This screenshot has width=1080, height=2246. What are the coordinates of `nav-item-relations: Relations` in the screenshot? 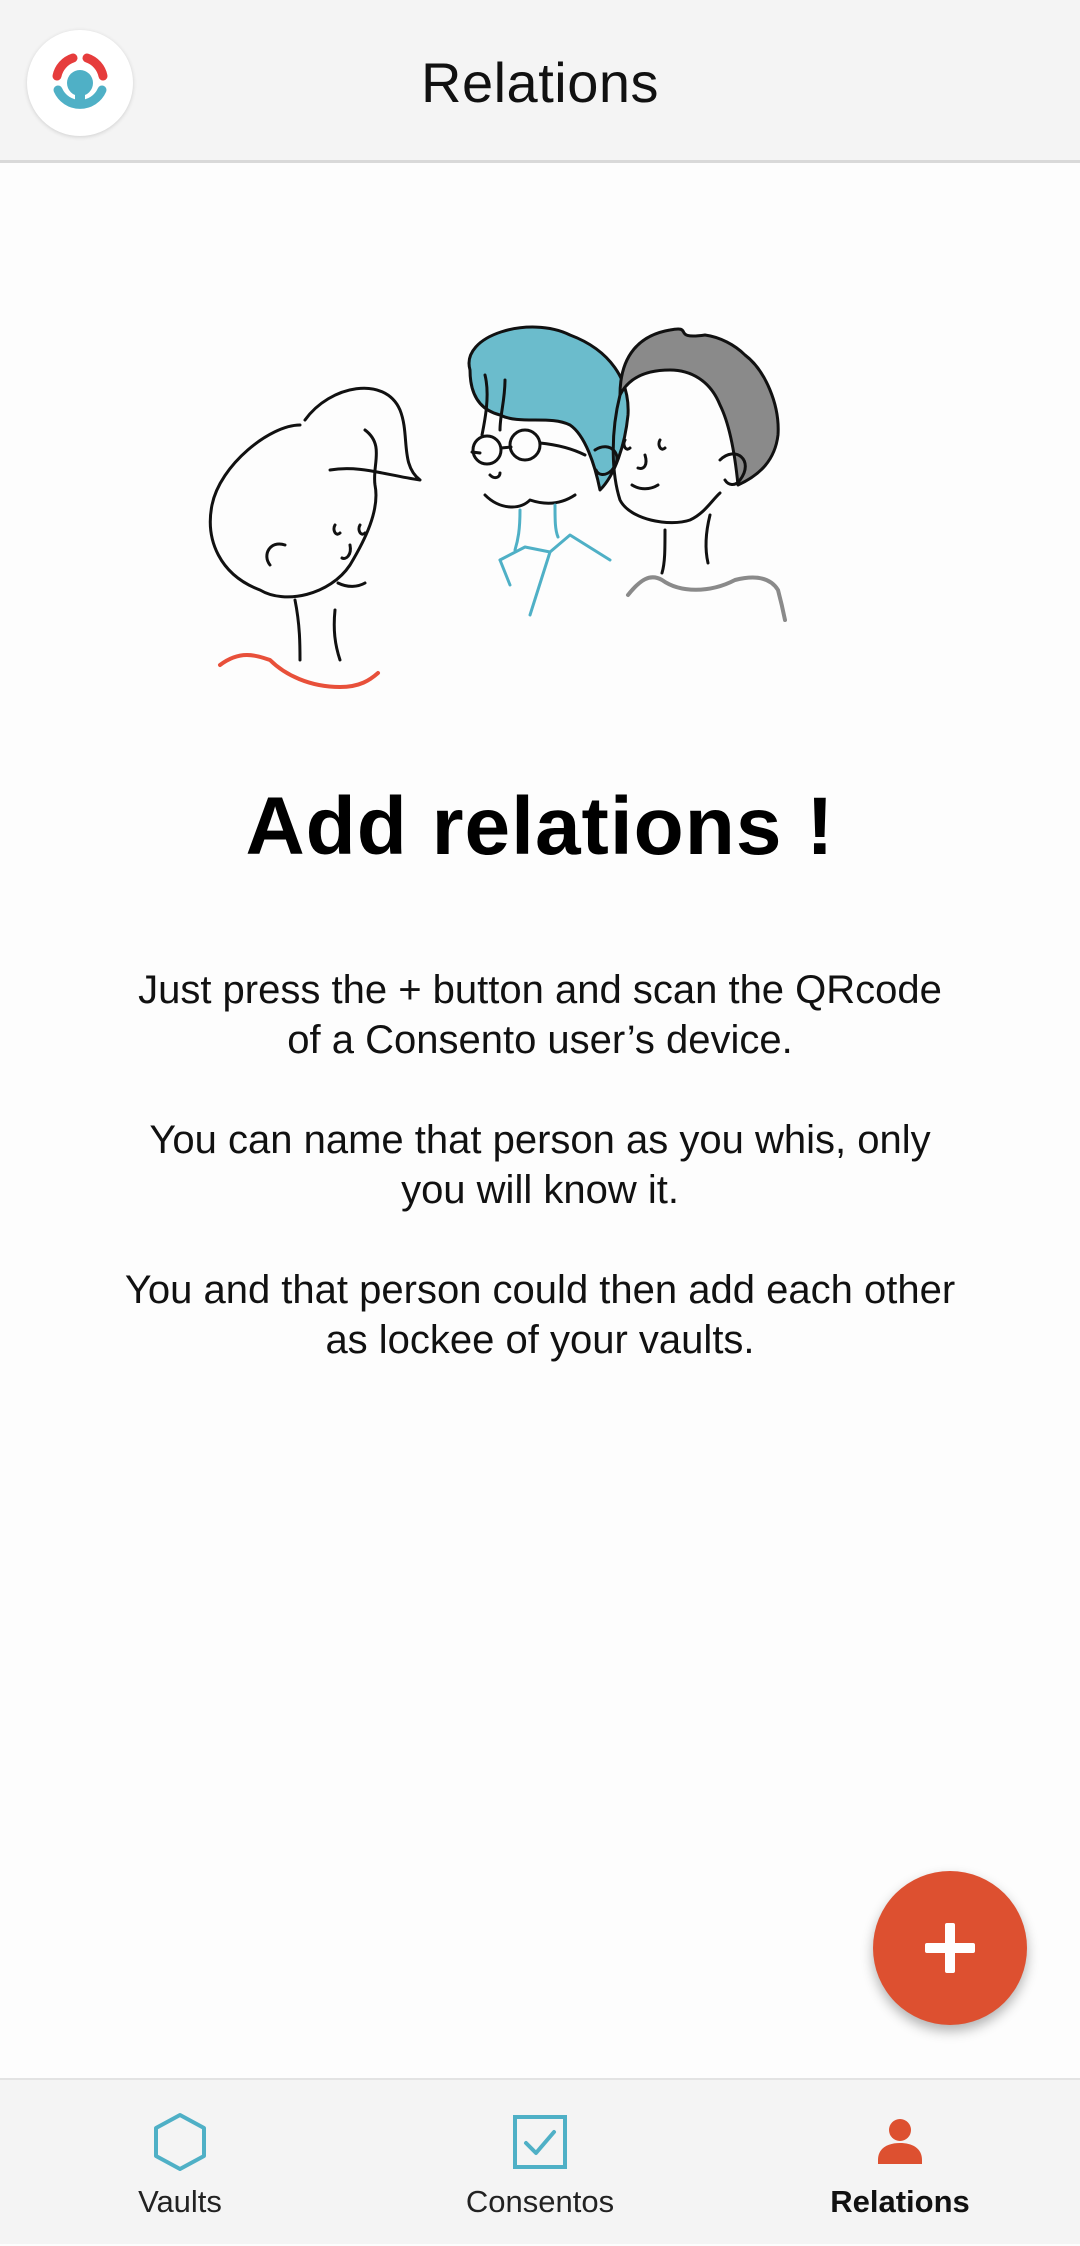 It's located at (900, 2163).